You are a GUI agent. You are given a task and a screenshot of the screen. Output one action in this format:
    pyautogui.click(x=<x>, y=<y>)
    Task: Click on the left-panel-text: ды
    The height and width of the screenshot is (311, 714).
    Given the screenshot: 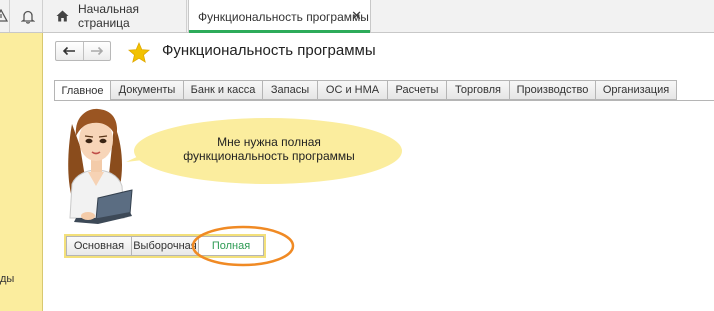 What is the action you would take?
    pyautogui.click(x=7, y=279)
    